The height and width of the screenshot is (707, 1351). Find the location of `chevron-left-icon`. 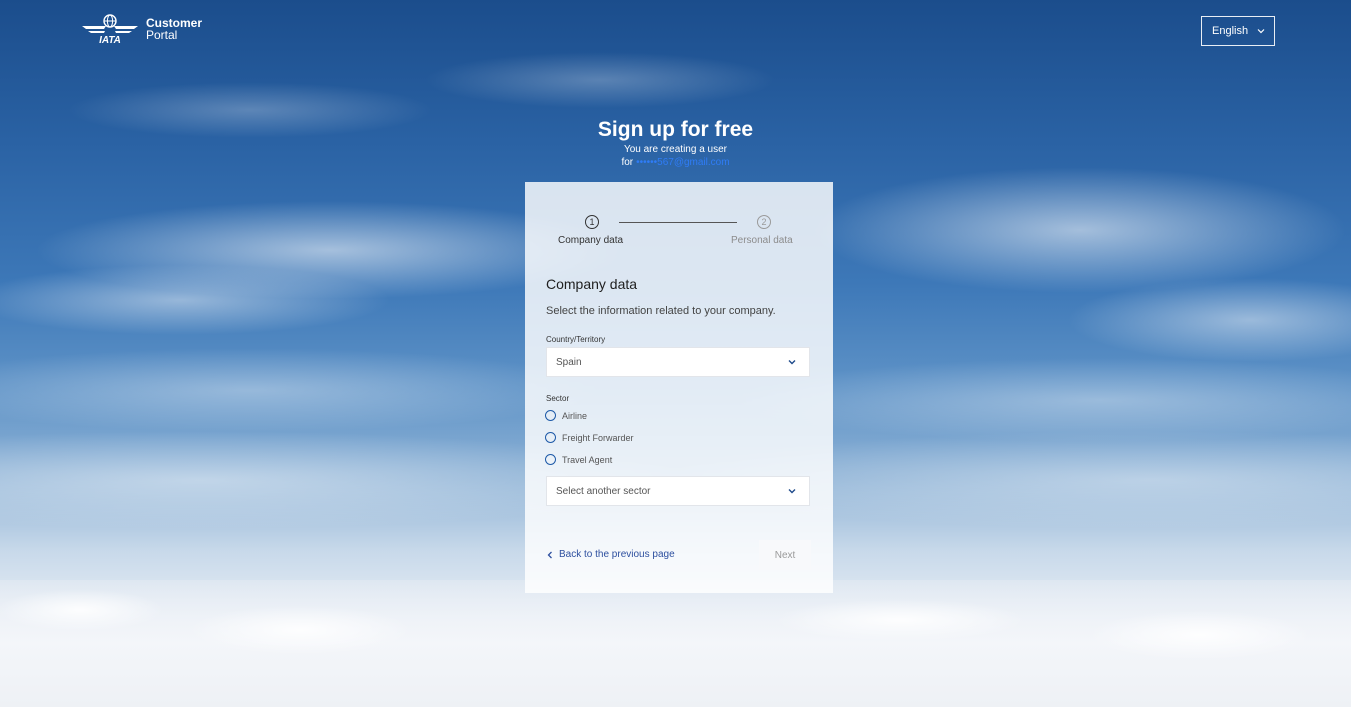

chevron-left-icon is located at coordinates (549, 554).